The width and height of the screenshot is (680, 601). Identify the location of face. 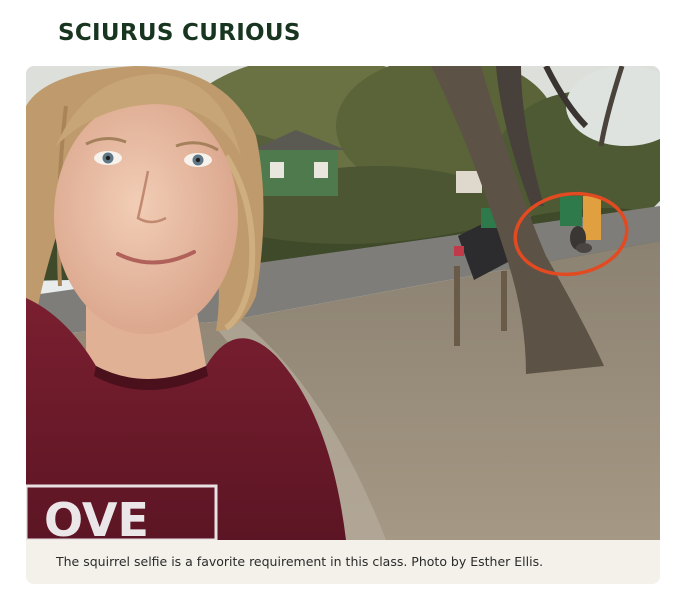
(146, 216).